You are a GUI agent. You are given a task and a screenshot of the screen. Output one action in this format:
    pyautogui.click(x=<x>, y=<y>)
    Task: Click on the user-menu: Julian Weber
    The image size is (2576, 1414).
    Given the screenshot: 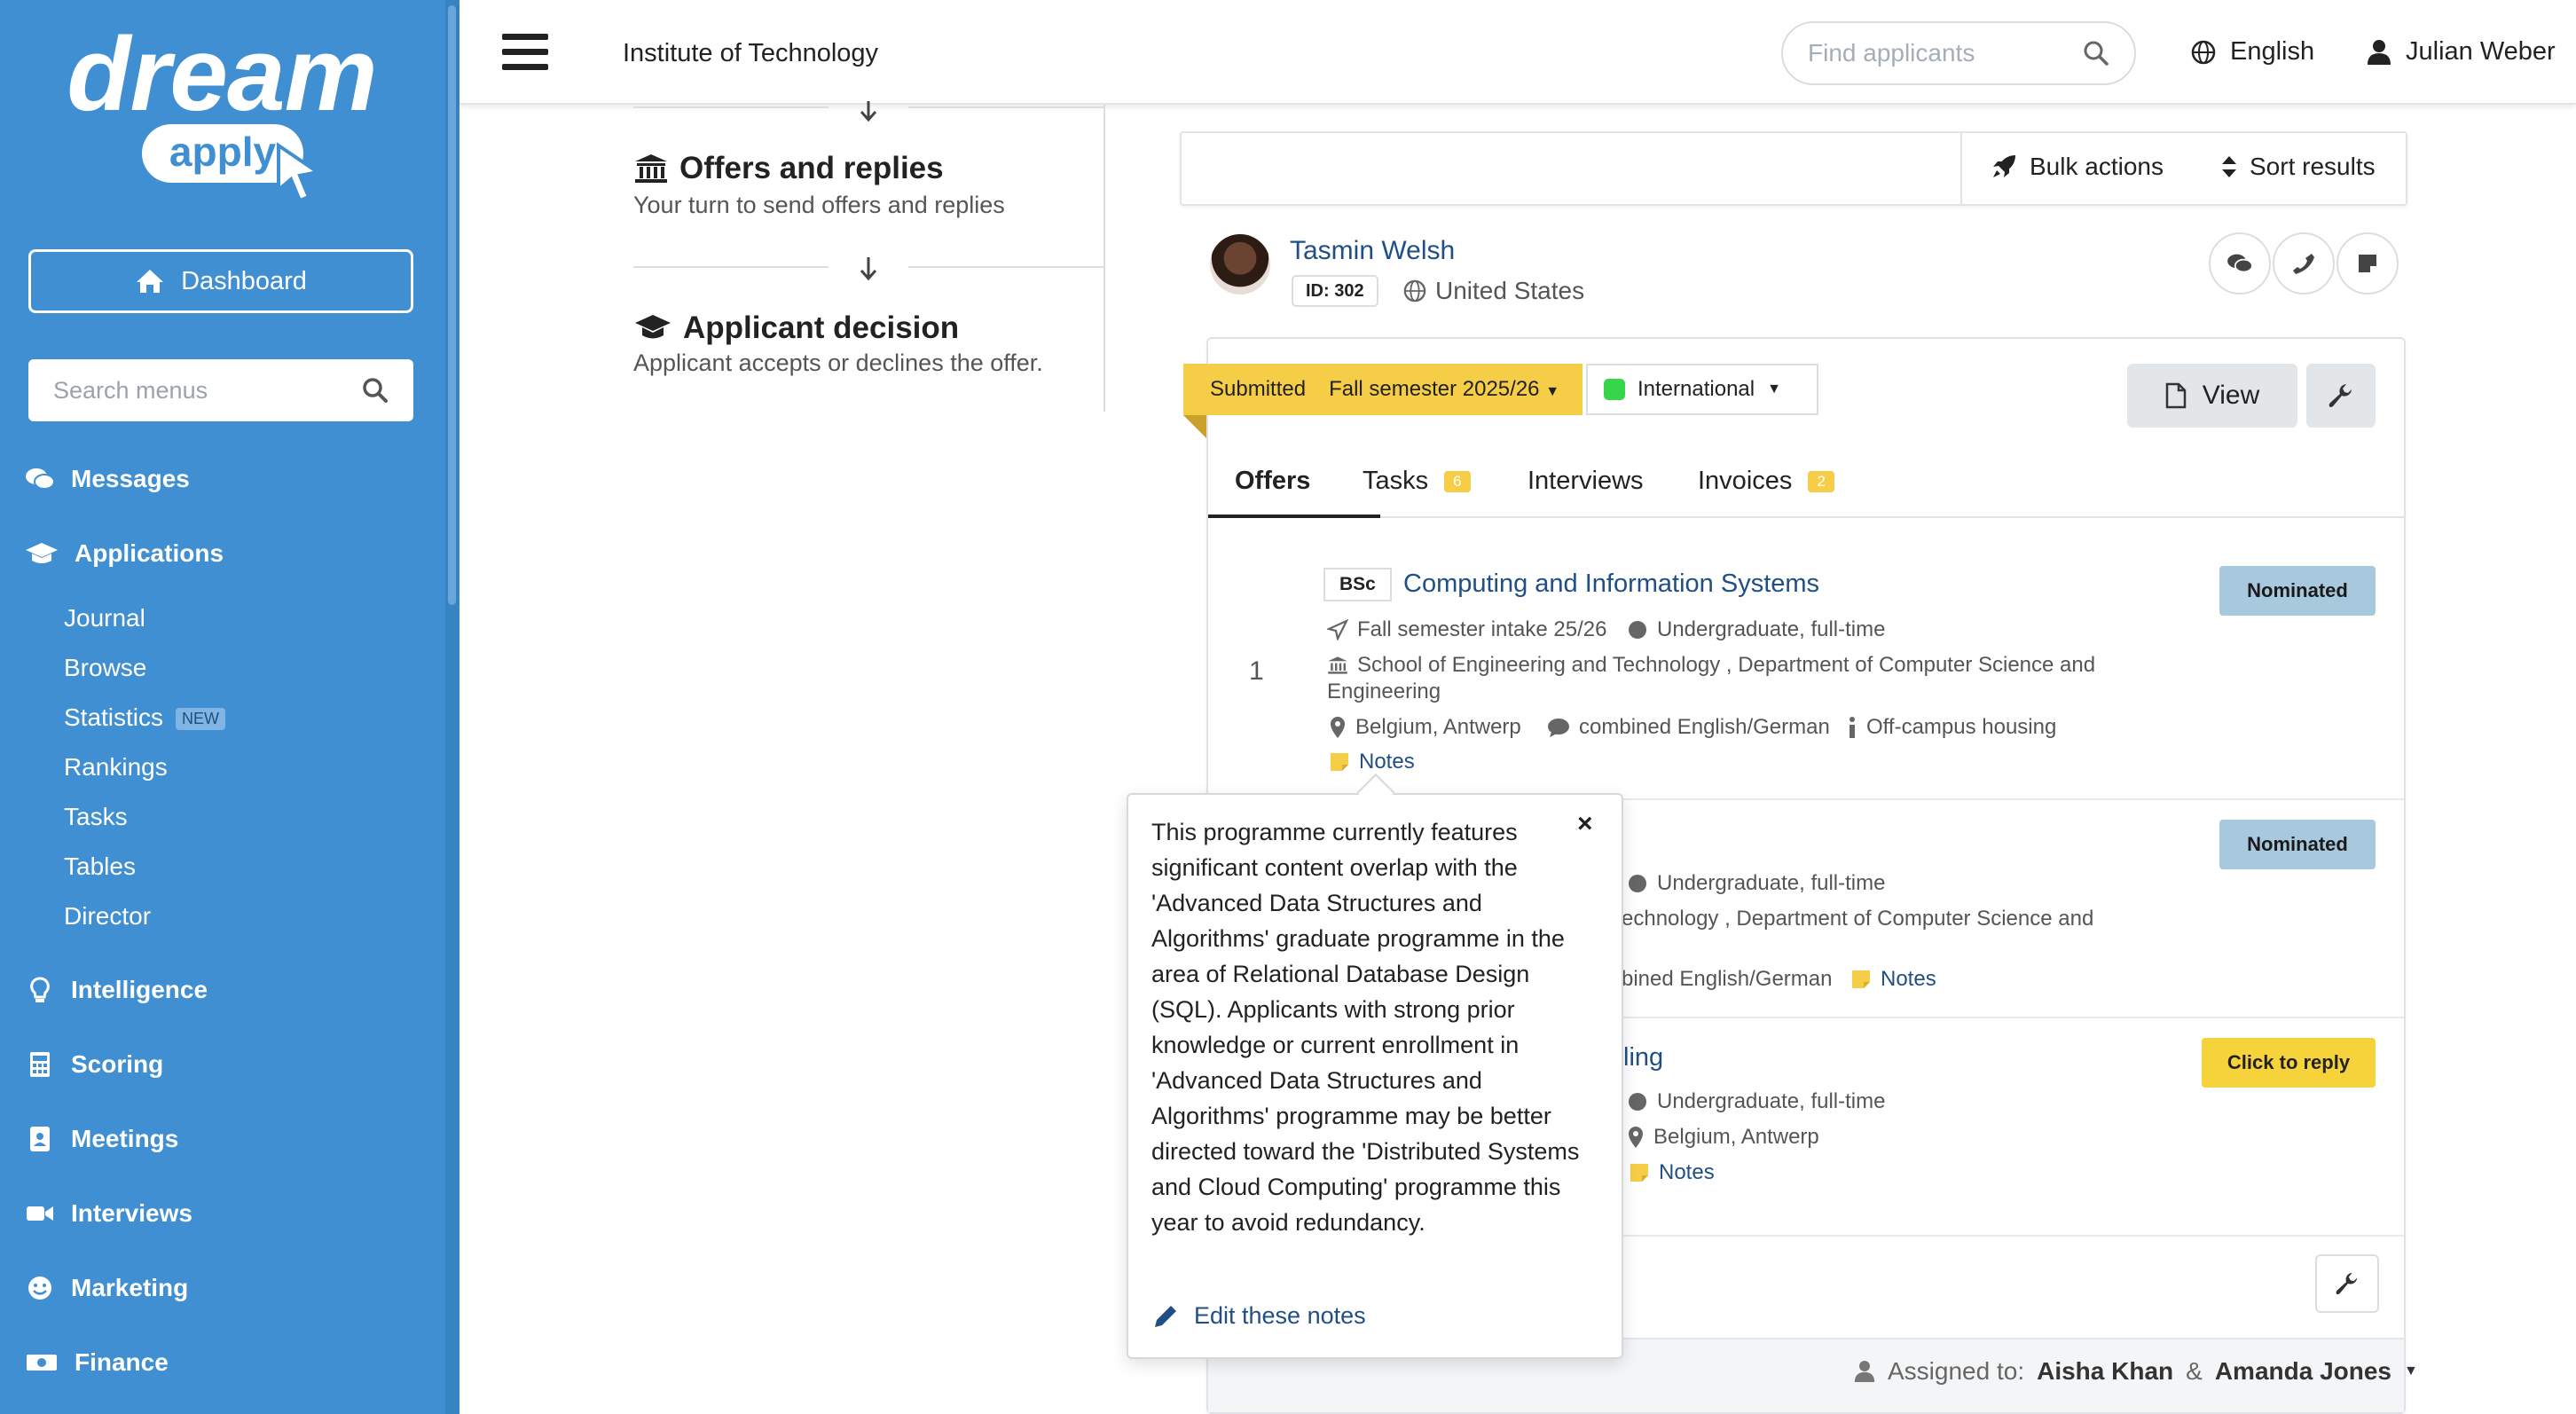 What is the action you would take?
    pyautogui.click(x=2461, y=52)
    